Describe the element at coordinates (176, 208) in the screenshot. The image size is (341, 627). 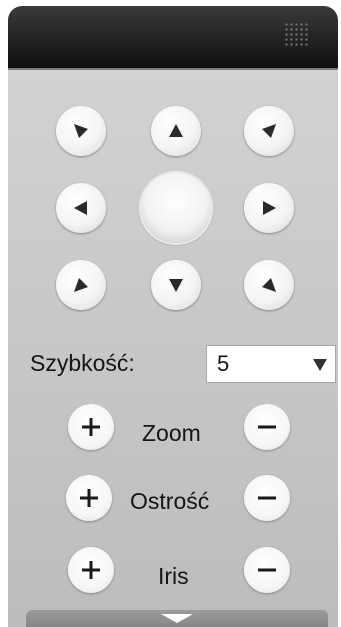
I see `ptz-center-button` at that location.